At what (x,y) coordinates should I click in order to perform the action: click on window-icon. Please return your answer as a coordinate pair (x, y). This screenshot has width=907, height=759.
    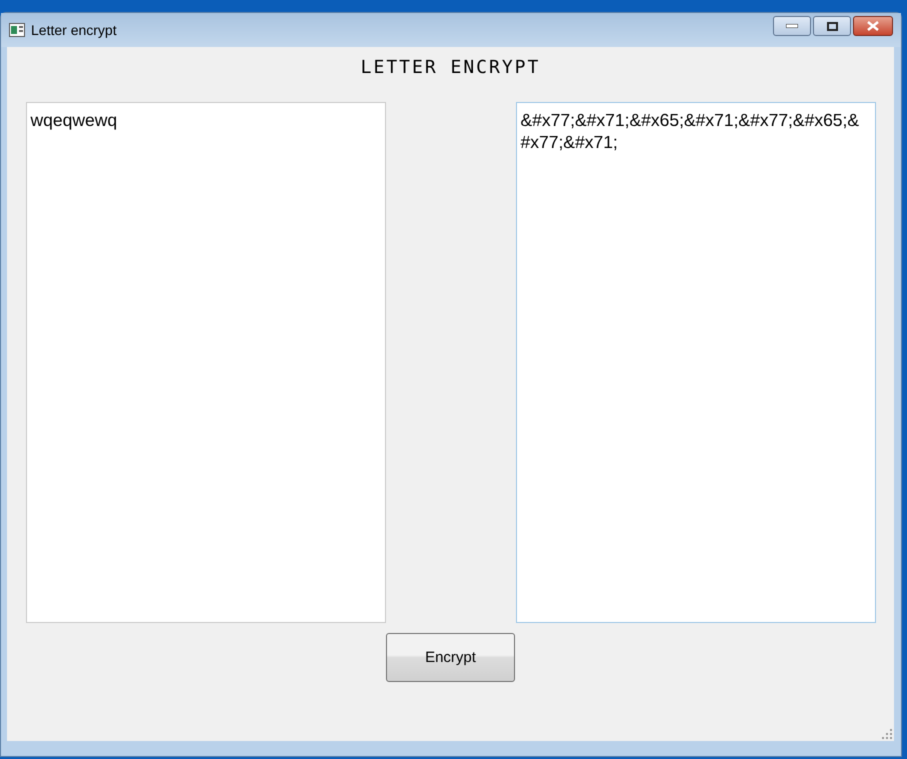
    Looking at the image, I should click on (17, 30).